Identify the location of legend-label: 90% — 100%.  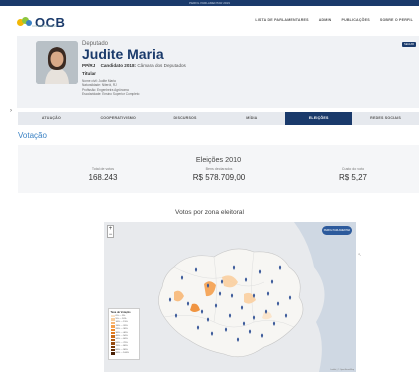
(122, 352).